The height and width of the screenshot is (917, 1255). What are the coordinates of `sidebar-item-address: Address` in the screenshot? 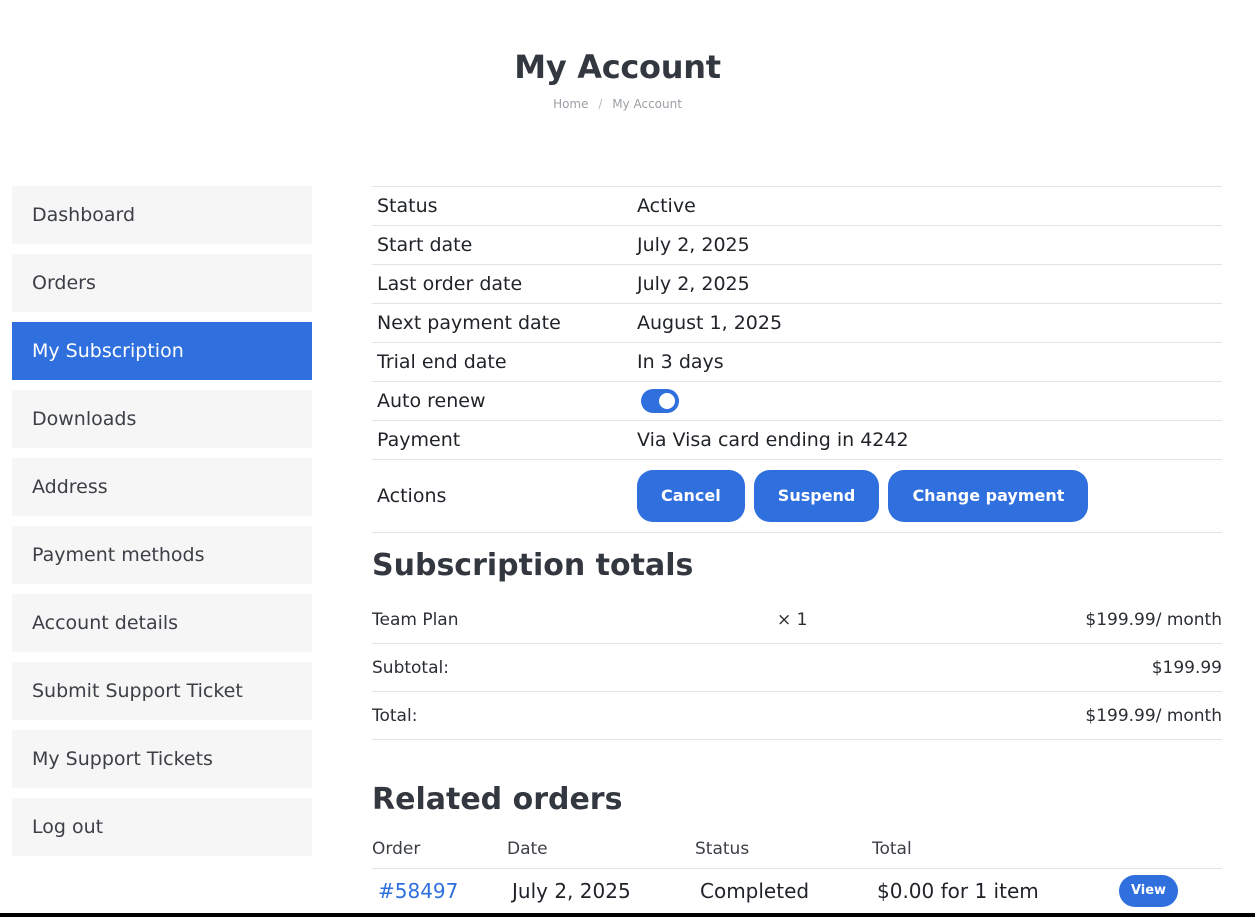 It's located at (162, 487).